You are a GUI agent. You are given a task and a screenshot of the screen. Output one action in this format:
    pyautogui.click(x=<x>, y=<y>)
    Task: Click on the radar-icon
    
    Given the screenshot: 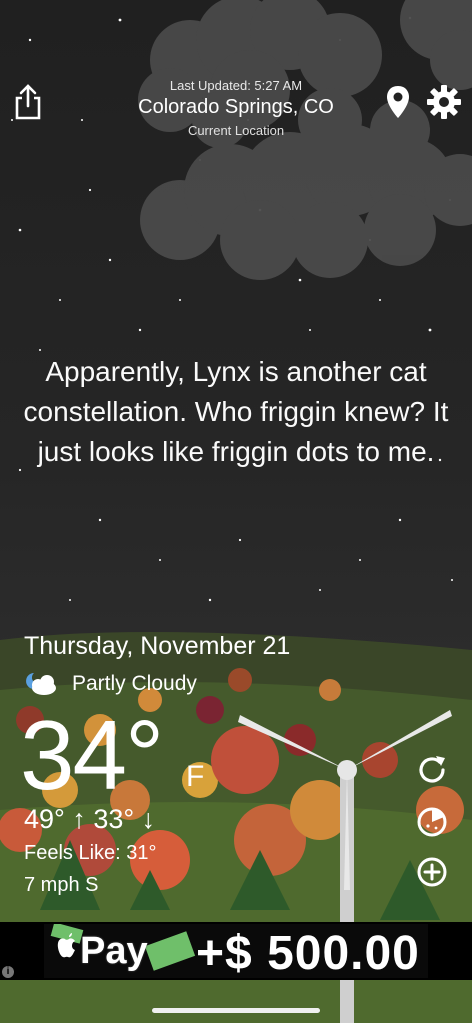 What is the action you would take?
    pyautogui.click(x=432, y=822)
    